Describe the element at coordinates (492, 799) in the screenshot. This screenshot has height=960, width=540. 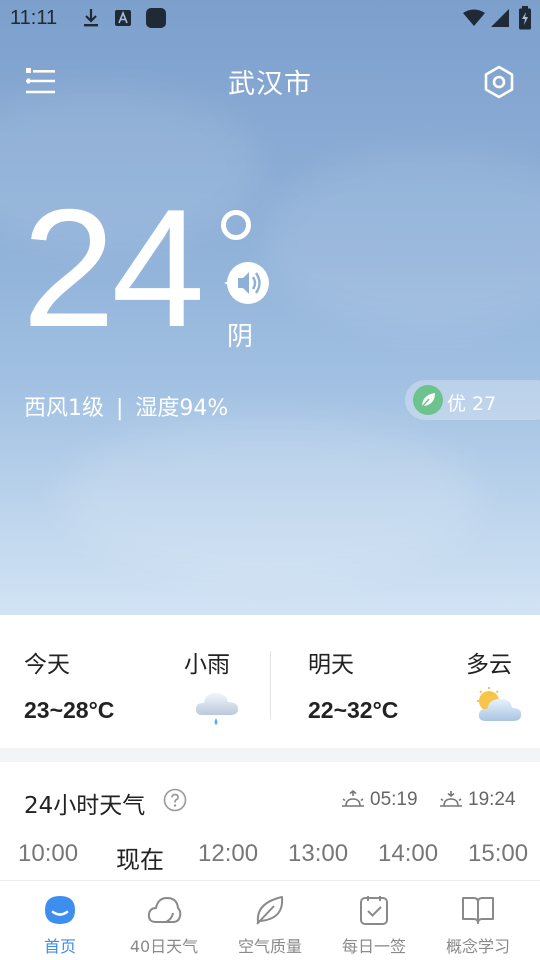
I see `sunset-time: 19:24` at that location.